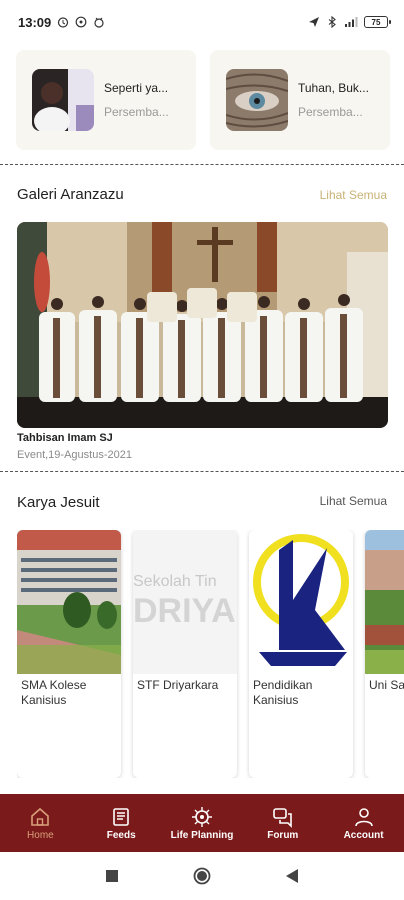 The height and width of the screenshot is (900, 404). Describe the element at coordinates (283, 692) in the screenshot. I see `karya-card-3-label: Pendidikan Kanisius` at that location.